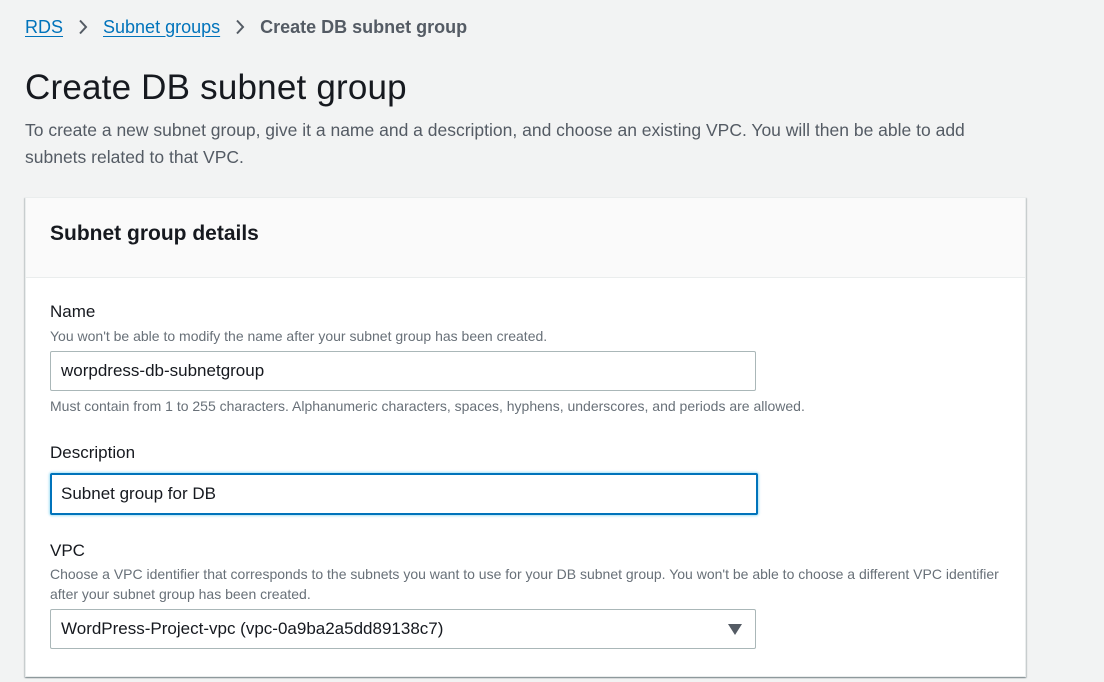 This screenshot has width=1104, height=682. What do you see at coordinates (404, 494) in the screenshot?
I see `description-input` at bounding box center [404, 494].